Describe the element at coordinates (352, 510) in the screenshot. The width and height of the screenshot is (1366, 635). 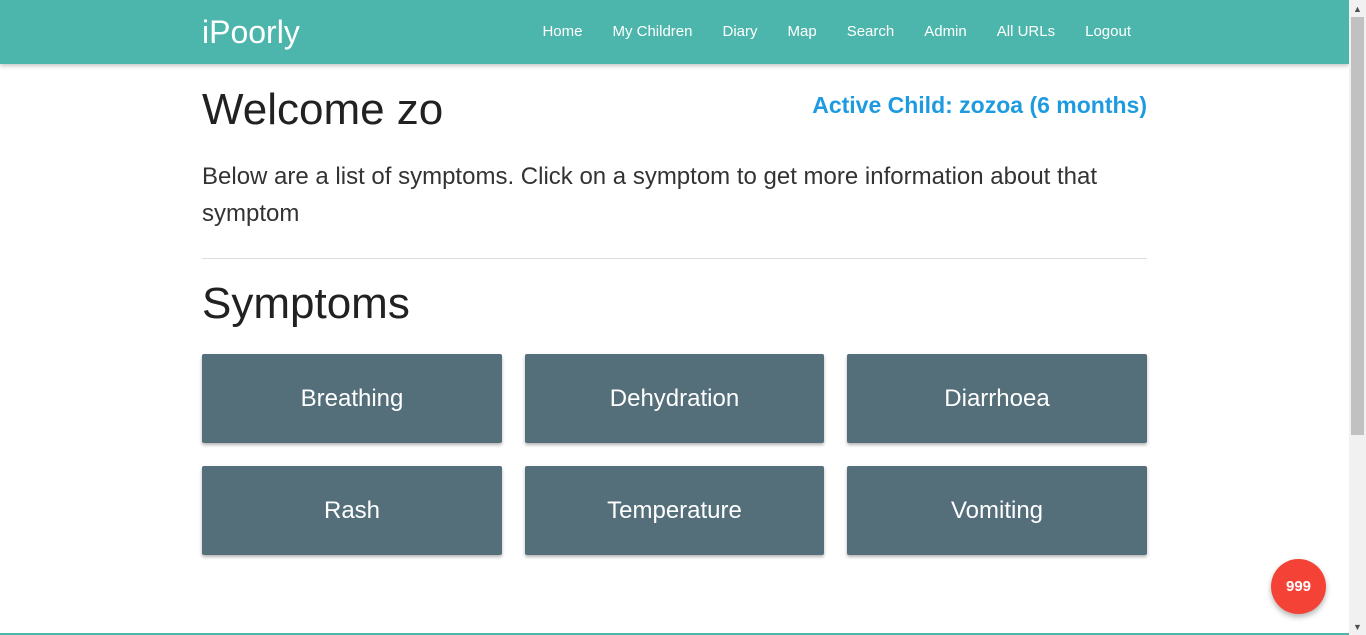
I see `symptom-button-rash: Rash` at that location.